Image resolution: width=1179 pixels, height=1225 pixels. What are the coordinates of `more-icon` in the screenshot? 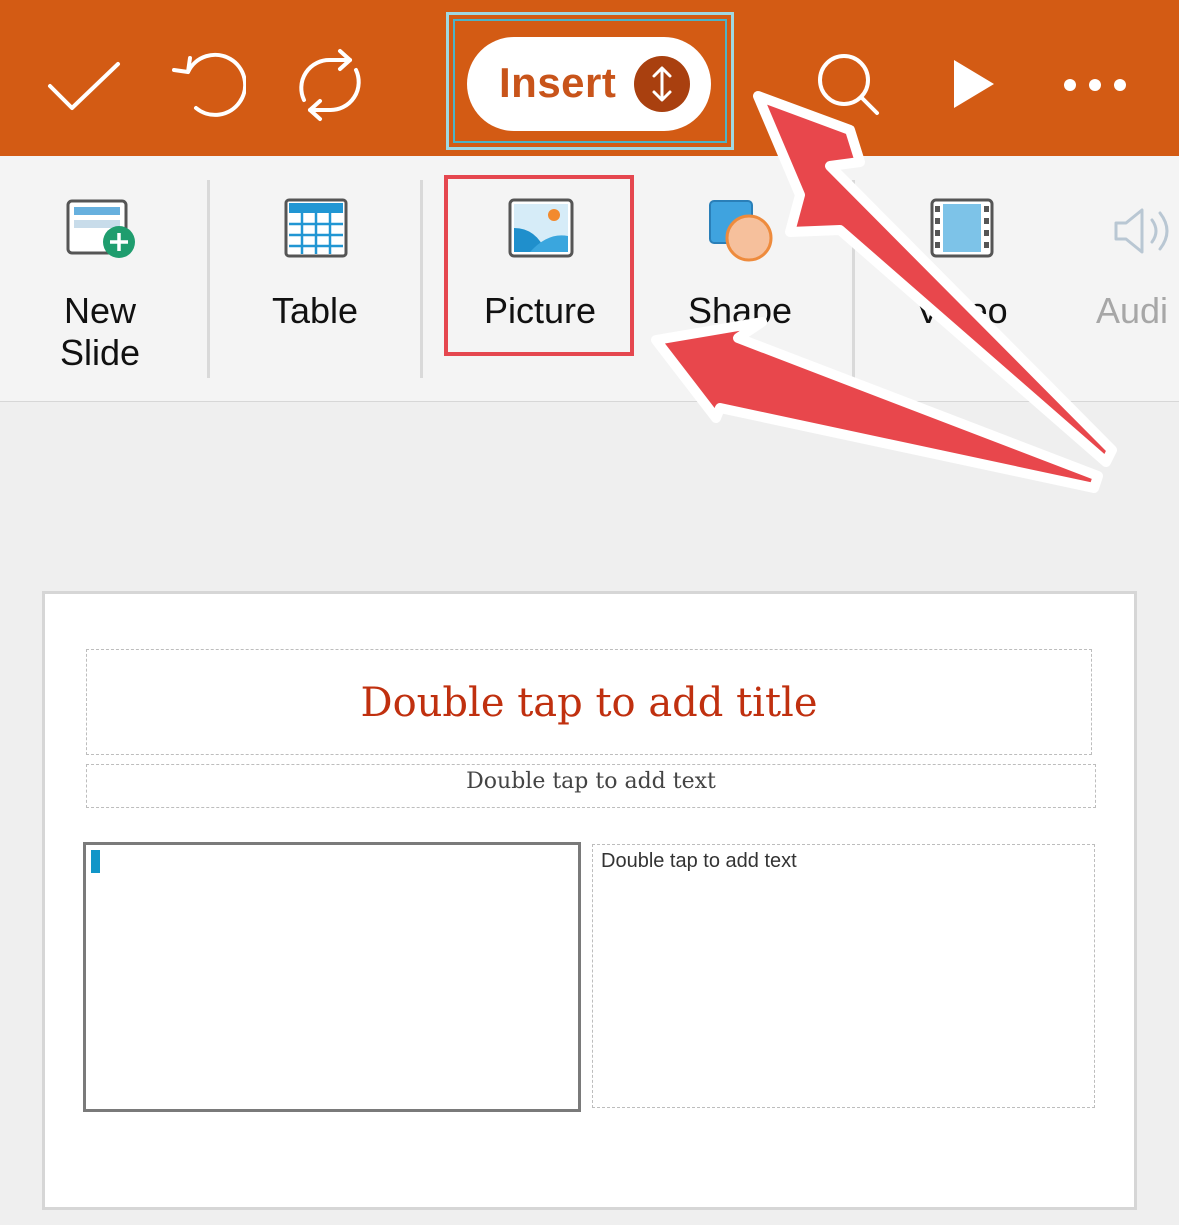 It's located at (1095, 85).